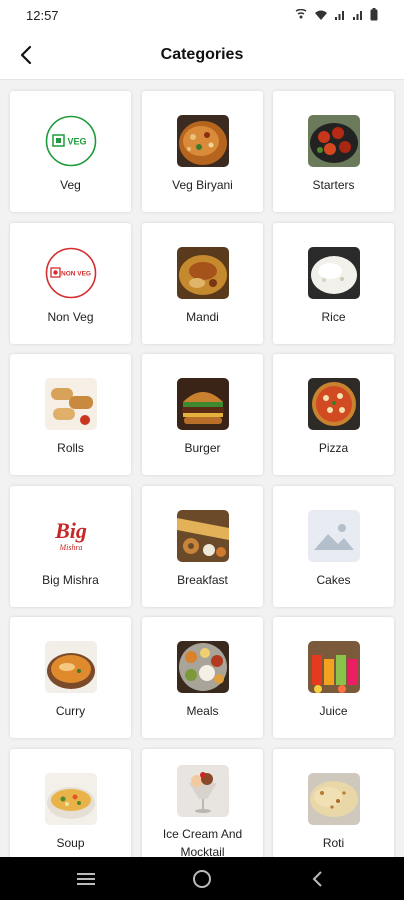 The width and height of the screenshot is (404, 900). Describe the element at coordinates (71, 404) in the screenshot. I see `rolls-photo` at that location.